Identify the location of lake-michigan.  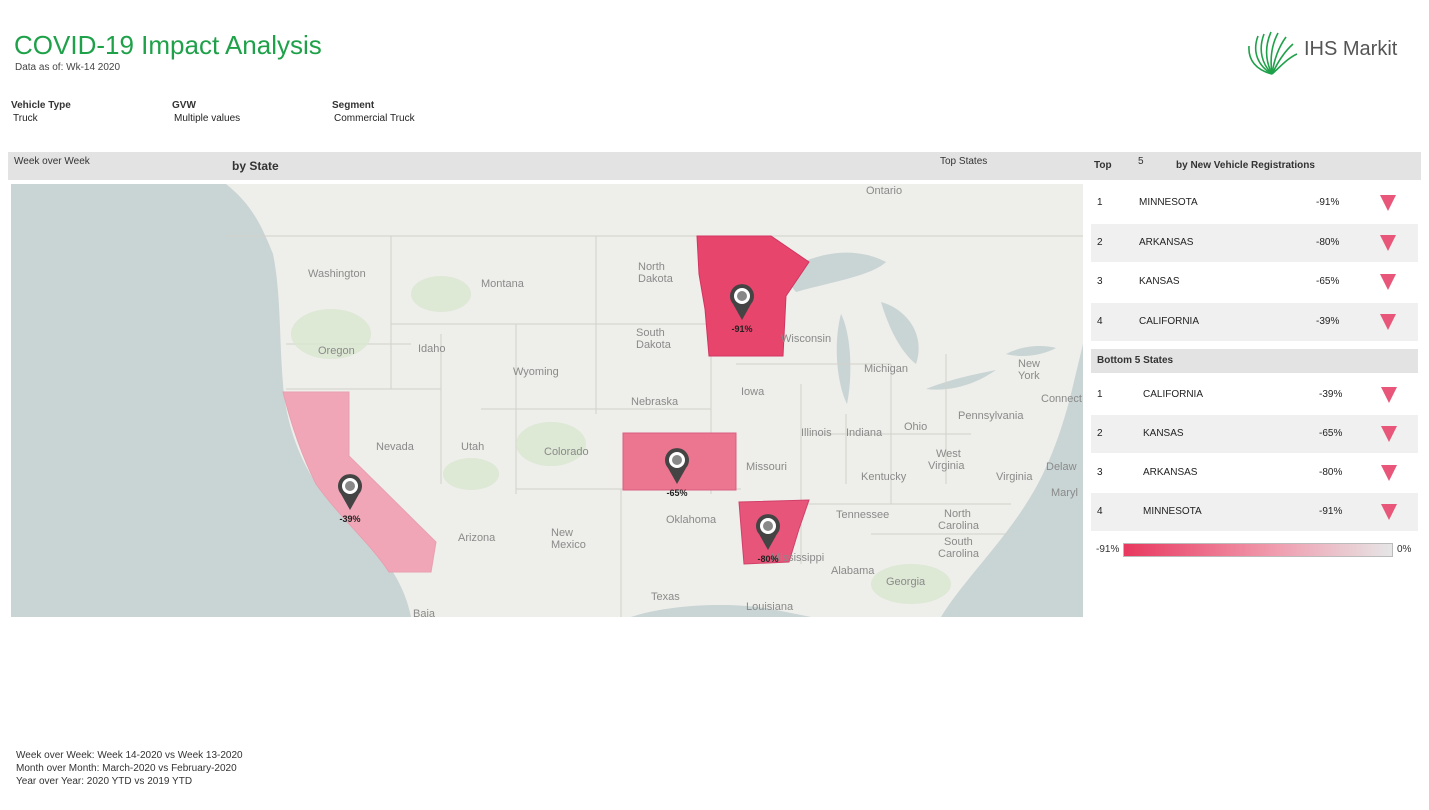
(843, 359).